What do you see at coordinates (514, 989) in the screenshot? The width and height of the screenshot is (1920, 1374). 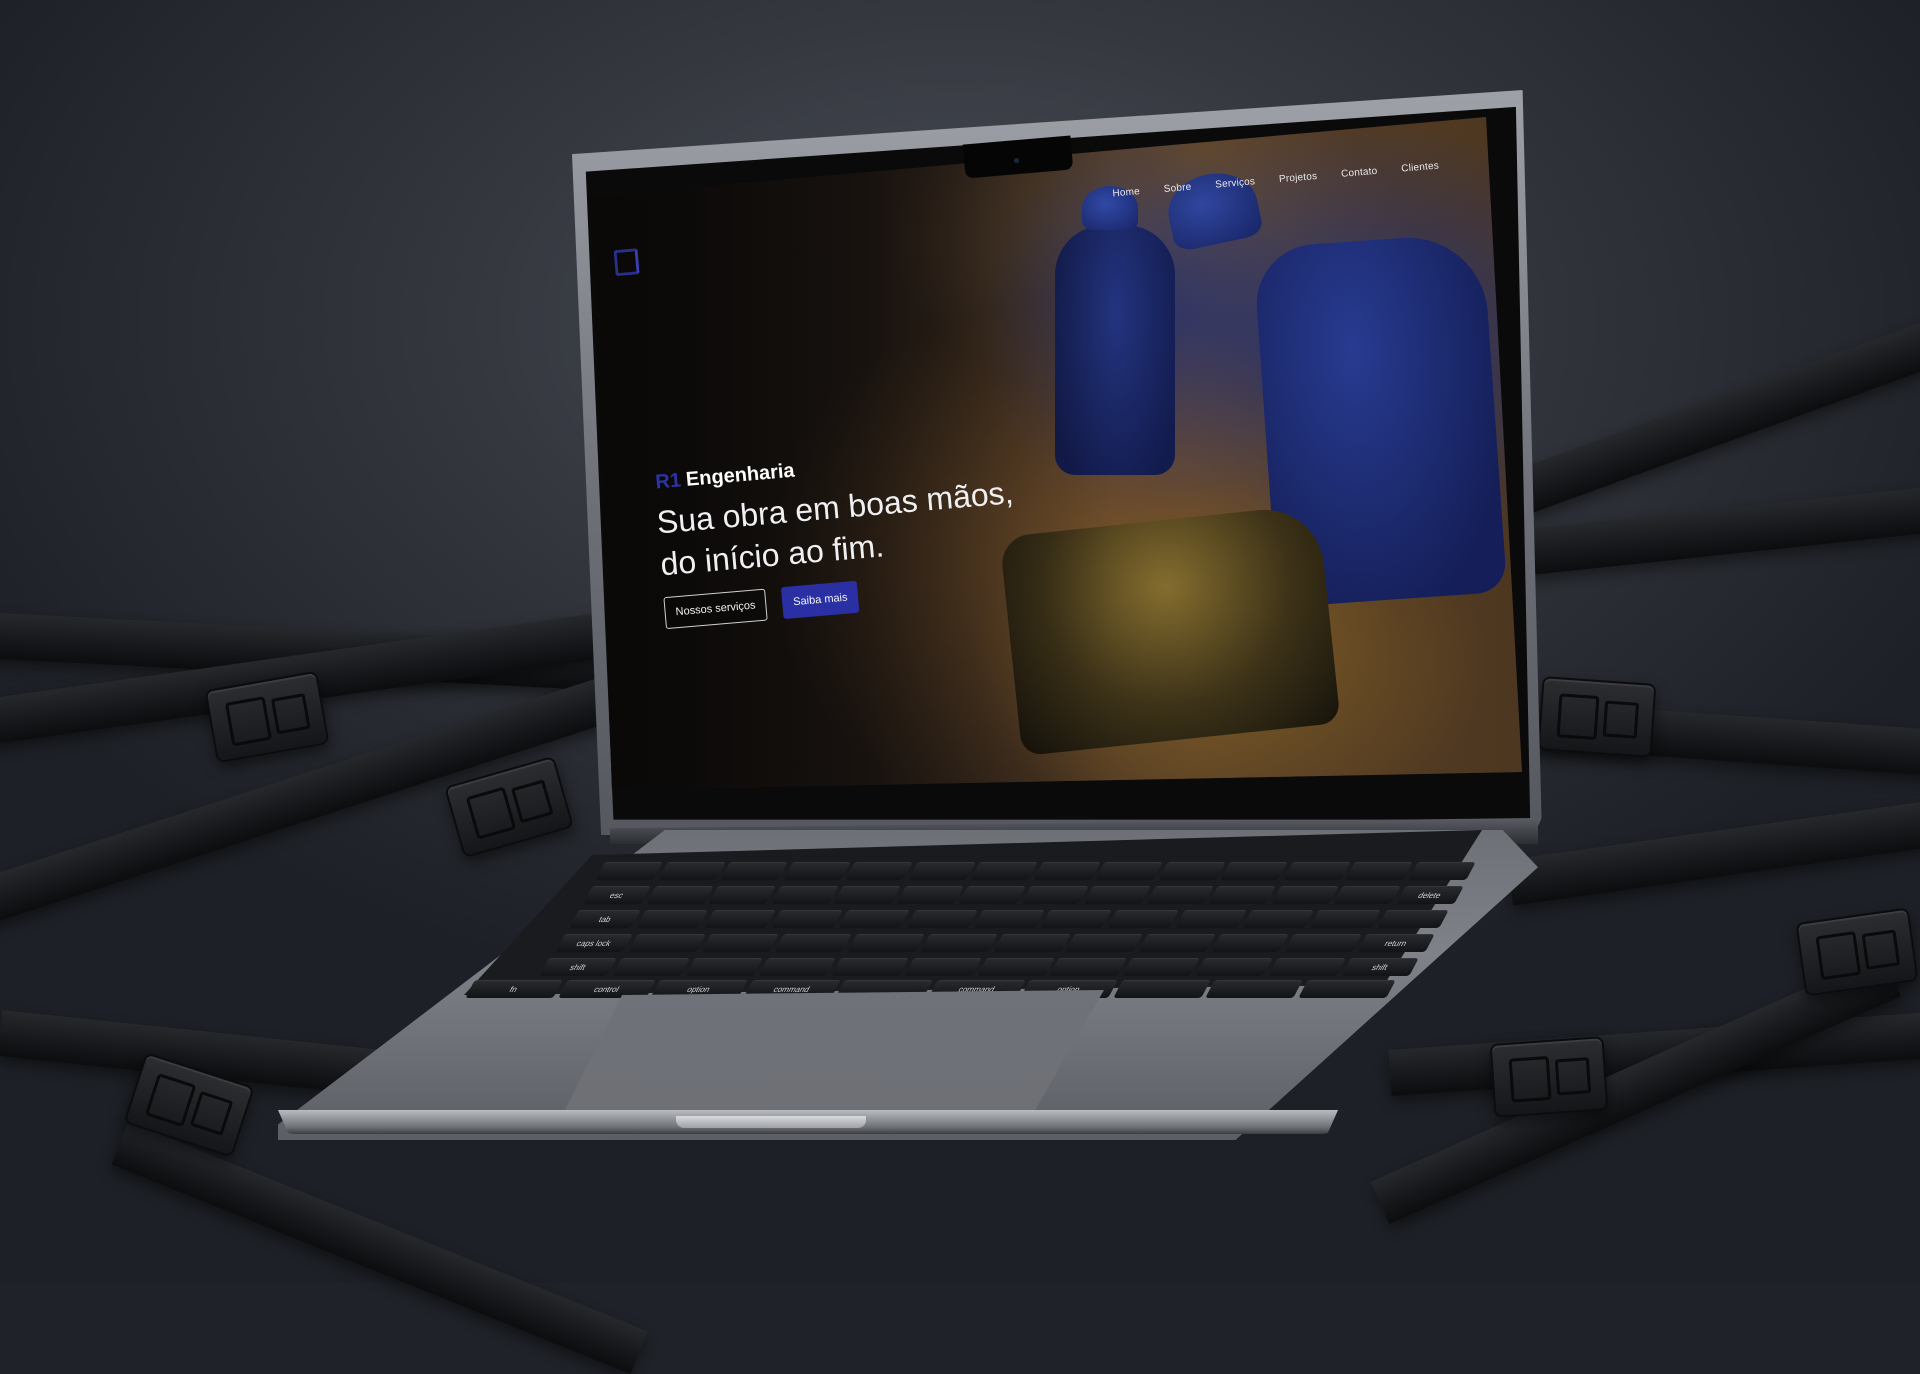 I see `keyboard-key: fn` at bounding box center [514, 989].